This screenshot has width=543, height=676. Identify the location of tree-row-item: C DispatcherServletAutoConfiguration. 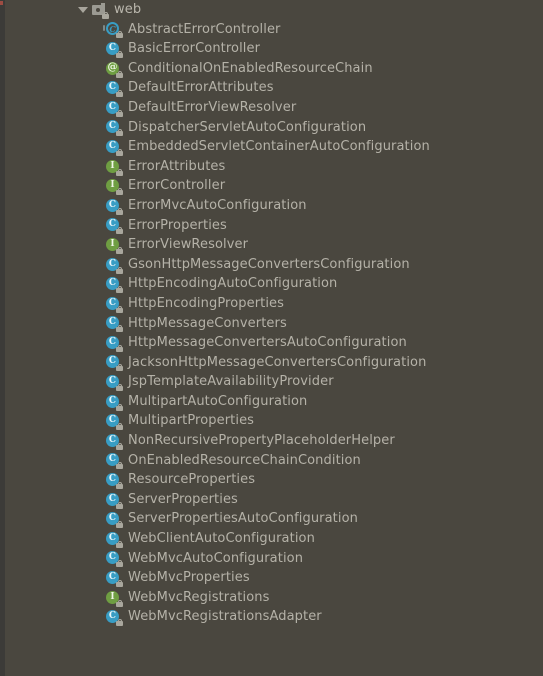
(274, 128).